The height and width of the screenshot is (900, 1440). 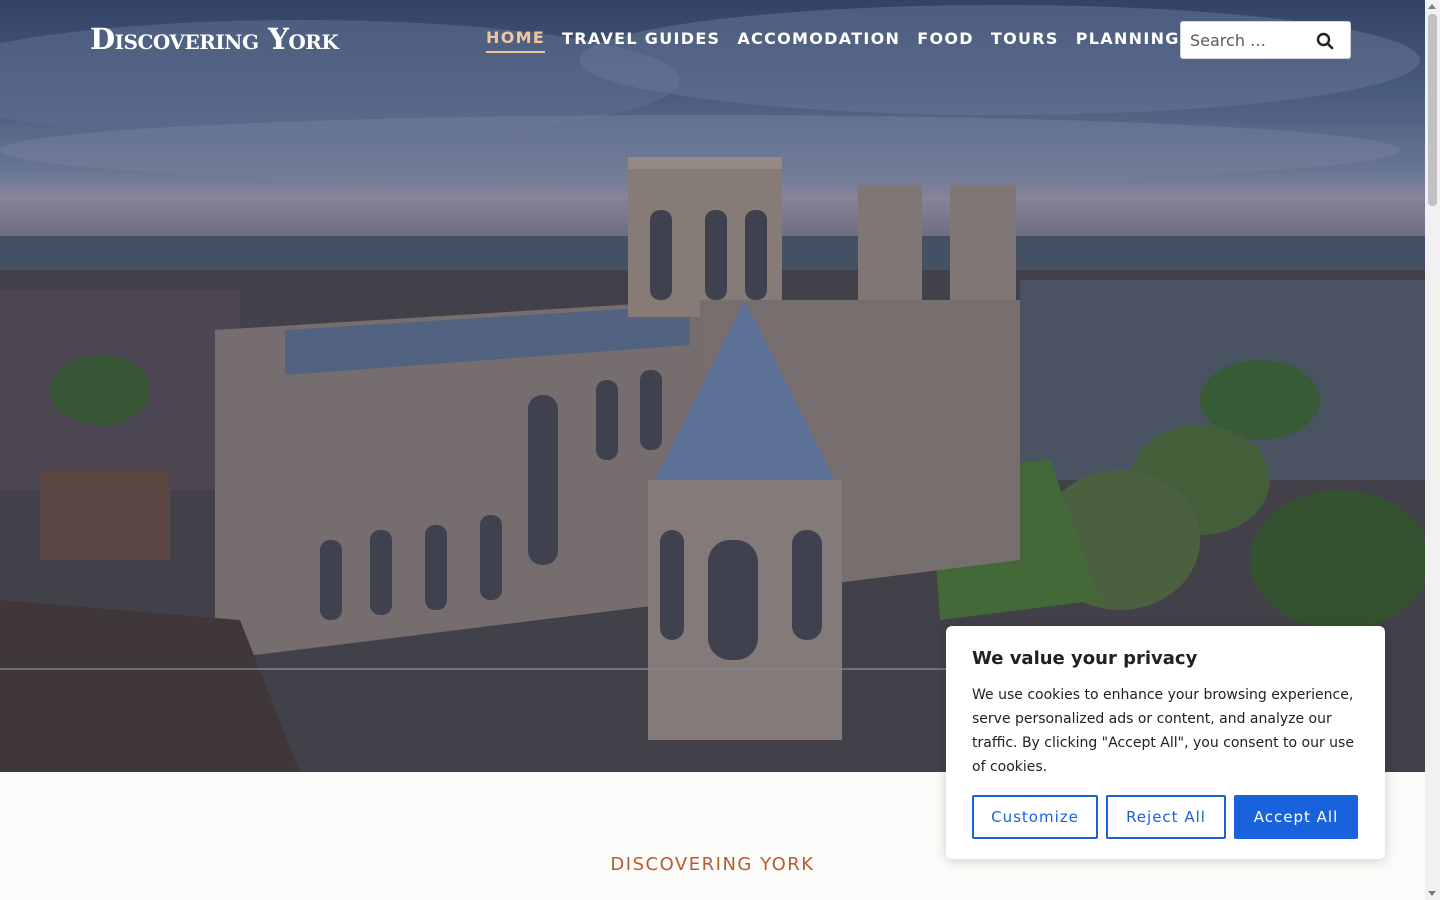 I want to click on nav-item-label: Tours, so click(x=1024, y=38).